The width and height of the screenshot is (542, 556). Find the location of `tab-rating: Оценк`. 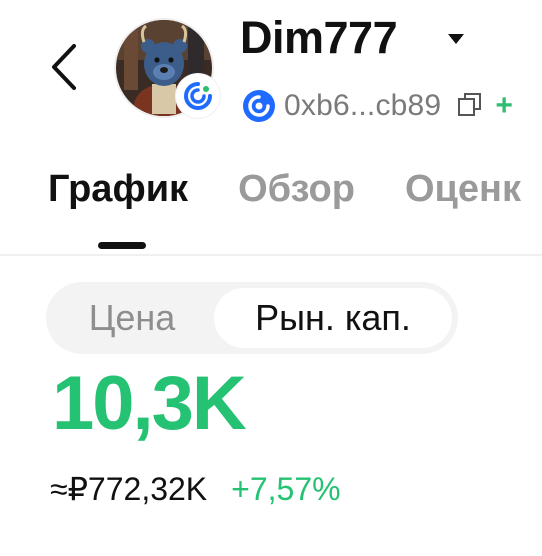

tab-rating: Оценк is located at coordinates (463, 196).